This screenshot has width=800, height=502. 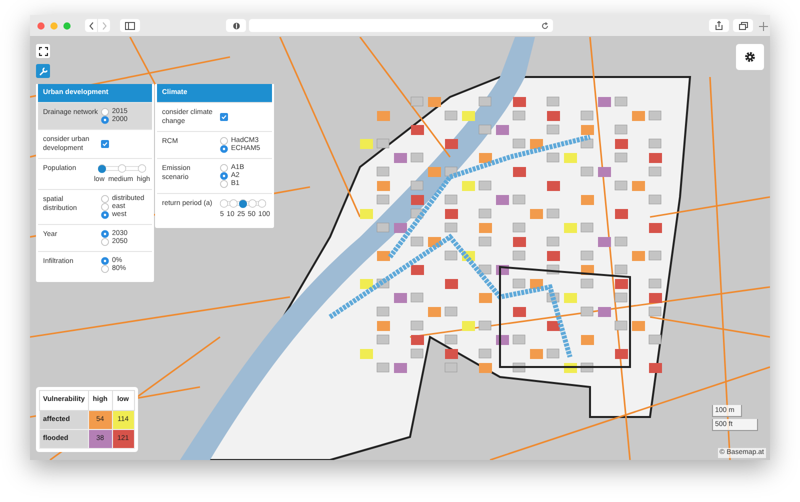 I want to click on privacy-button, so click(x=236, y=25).